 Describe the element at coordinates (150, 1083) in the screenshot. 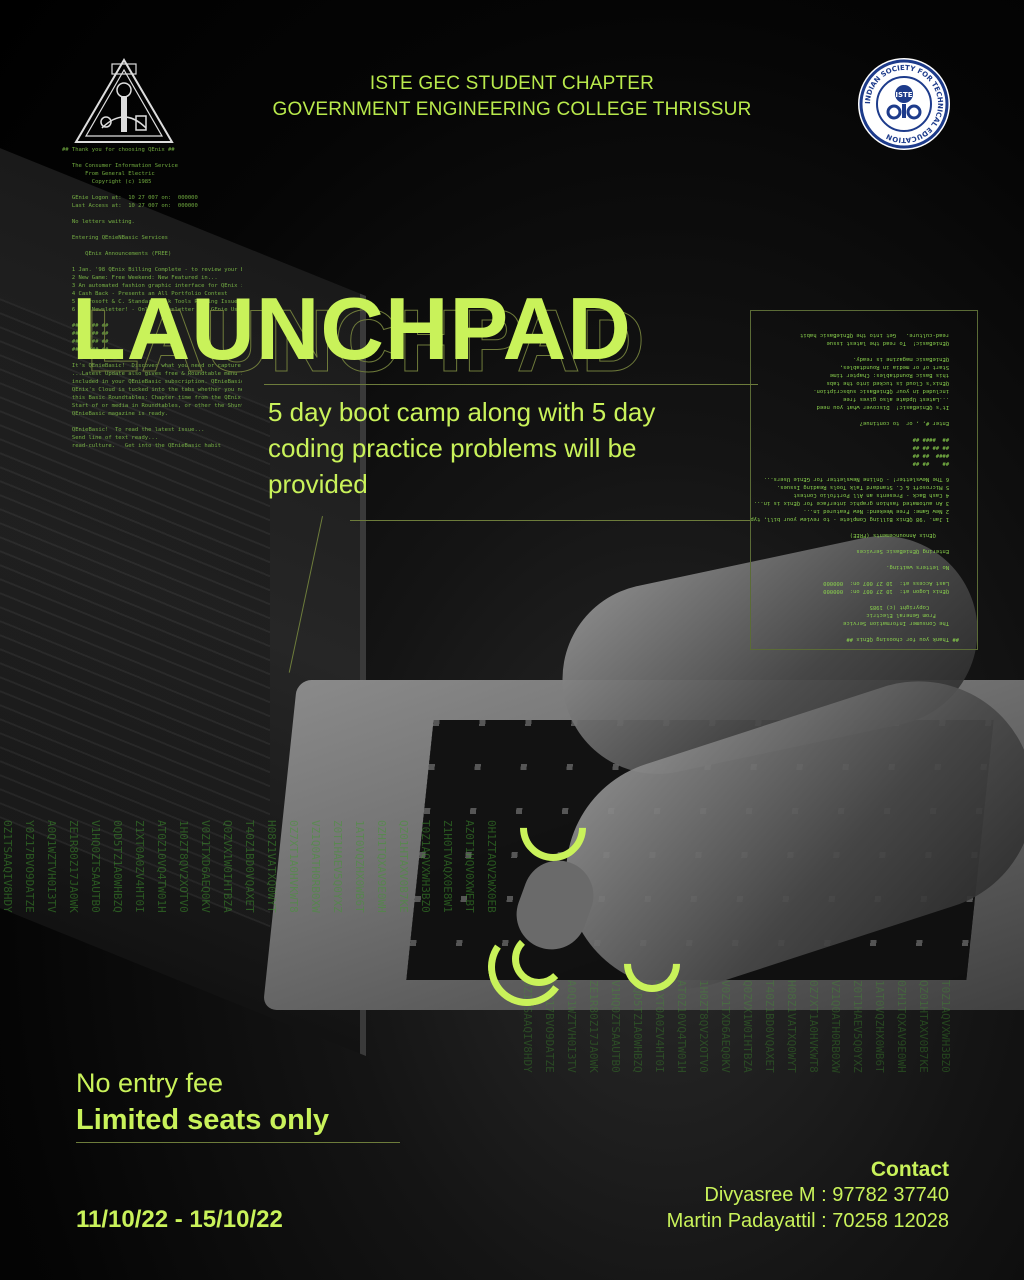

I see `entry-fee-text: No entry fee` at that location.